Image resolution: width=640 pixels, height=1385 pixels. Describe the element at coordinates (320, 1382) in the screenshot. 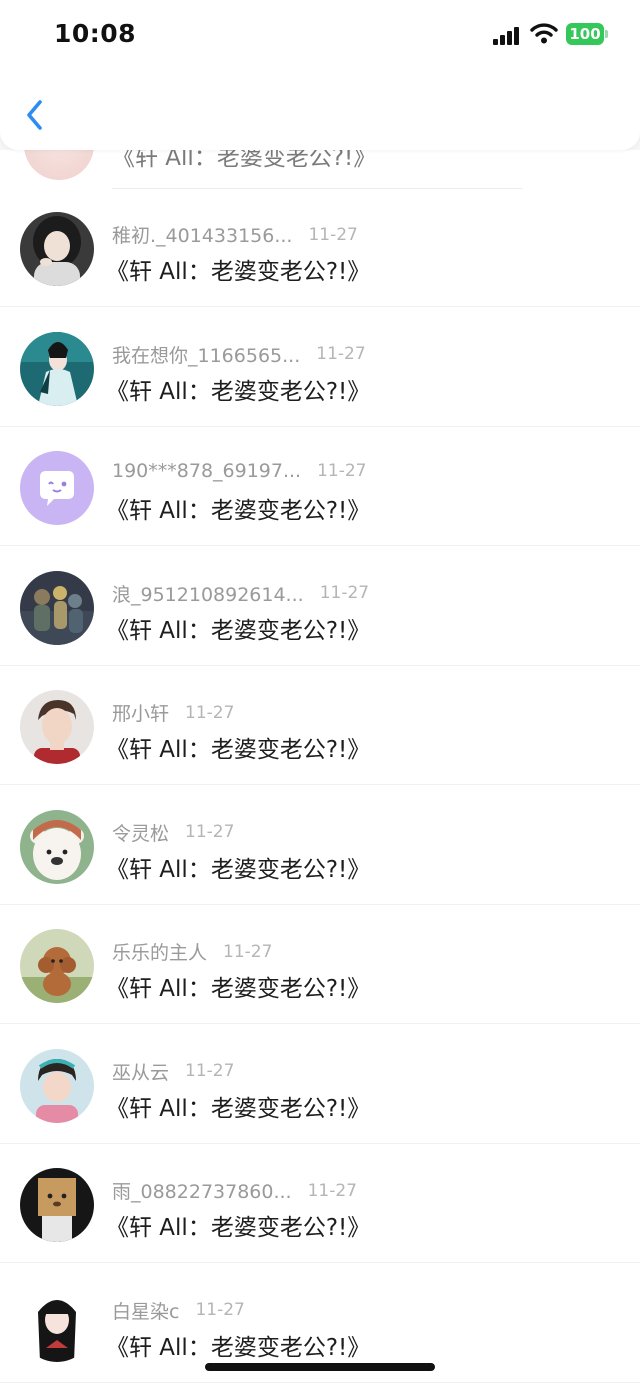

I see `divider` at that location.